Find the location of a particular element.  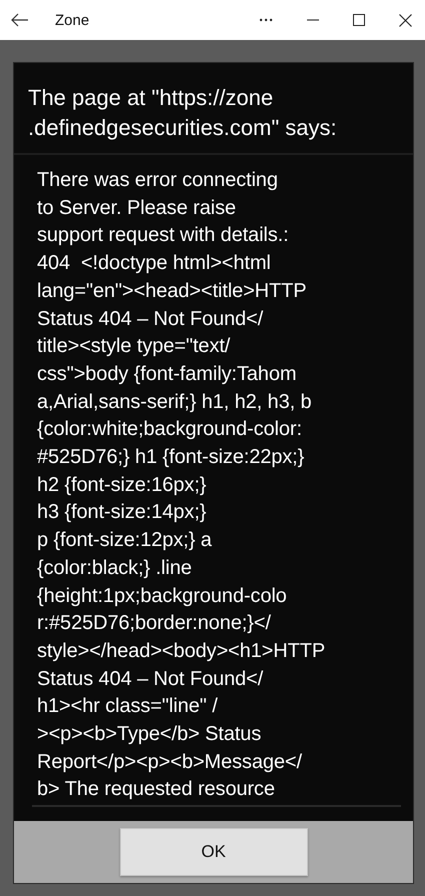

back-arrow-icon is located at coordinates (20, 20).